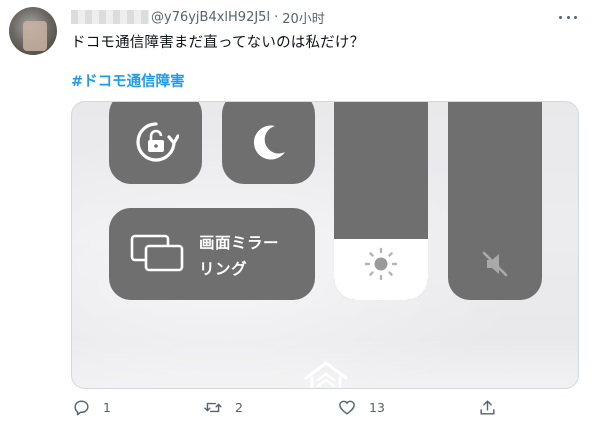  What do you see at coordinates (128, 80) in the screenshot?
I see `hashtag-link: #ドコモ通信障害` at bounding box center [128, 80].